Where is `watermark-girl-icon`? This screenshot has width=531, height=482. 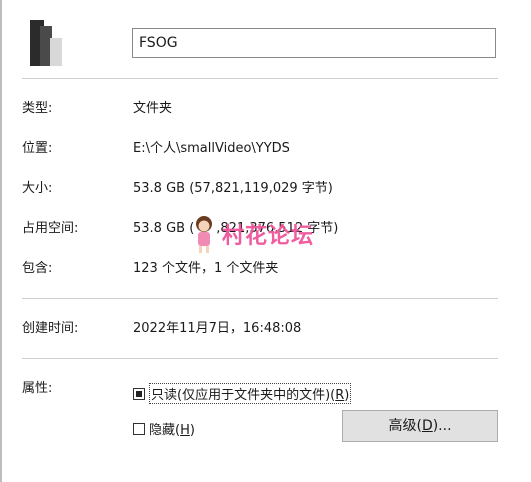
watermark-girl-icon is located at coordinates (204, 234).